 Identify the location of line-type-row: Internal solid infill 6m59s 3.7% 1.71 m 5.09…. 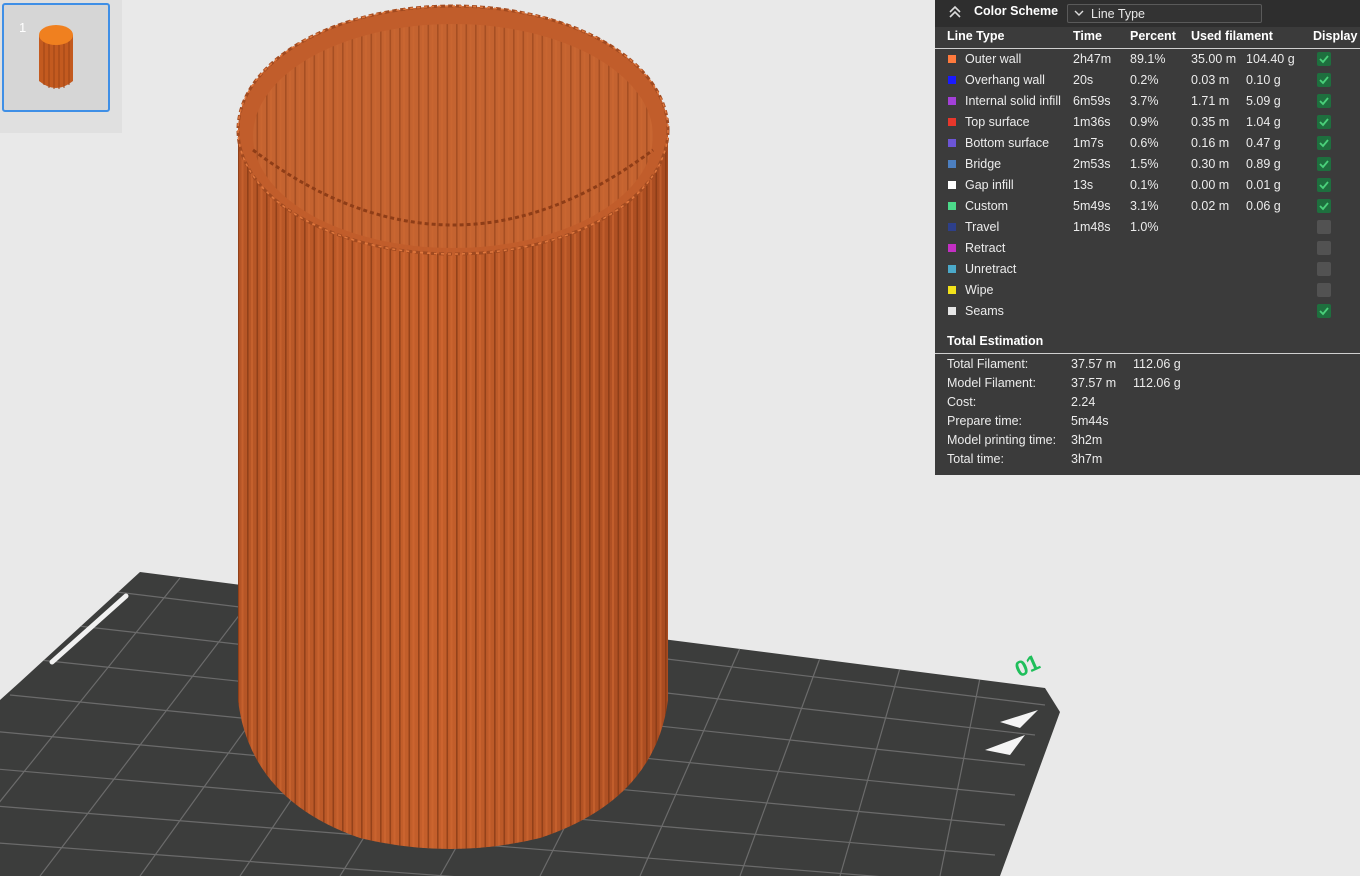
(1147, 101).